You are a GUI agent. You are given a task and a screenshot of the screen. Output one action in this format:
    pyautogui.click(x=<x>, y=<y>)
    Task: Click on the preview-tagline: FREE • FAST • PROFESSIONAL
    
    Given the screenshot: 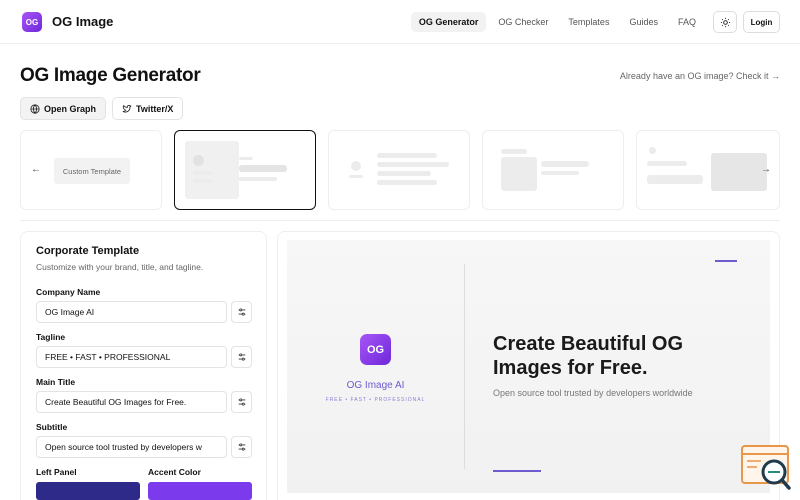 What is the action you would take?
    pyautogui.click(x=375, y=400)
    